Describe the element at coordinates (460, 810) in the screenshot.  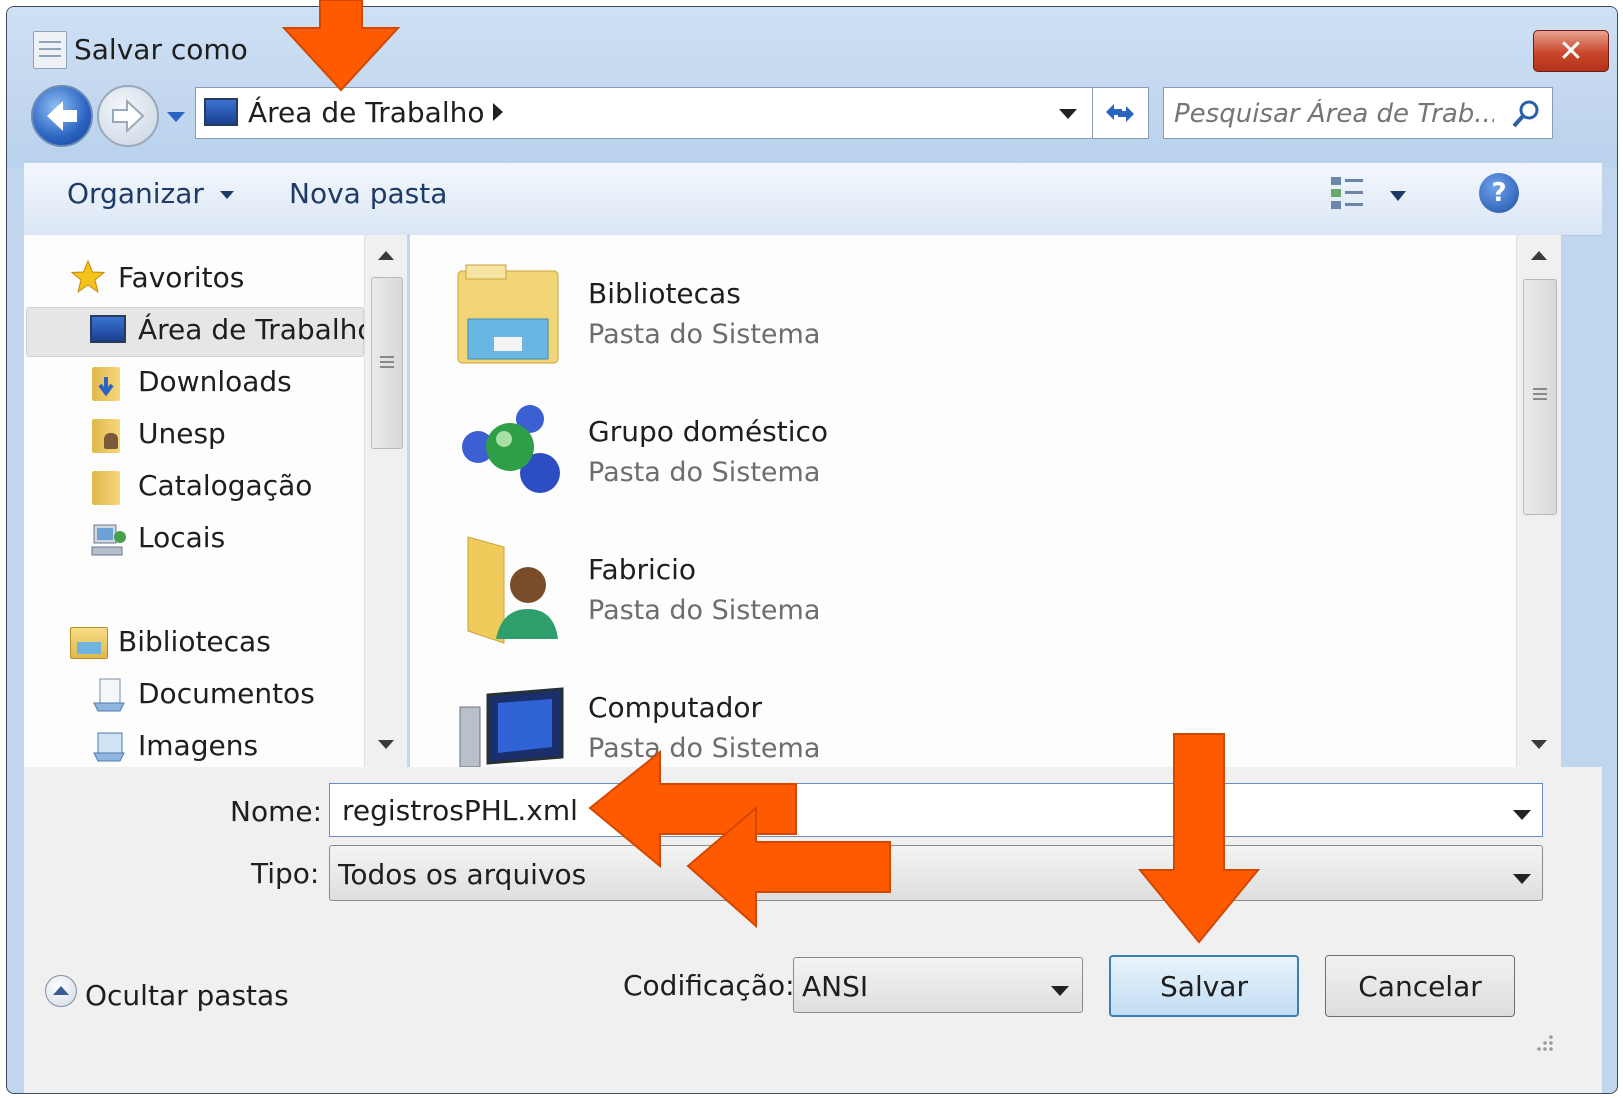
I see `filename-input: registrosPHL.xml` at that location.